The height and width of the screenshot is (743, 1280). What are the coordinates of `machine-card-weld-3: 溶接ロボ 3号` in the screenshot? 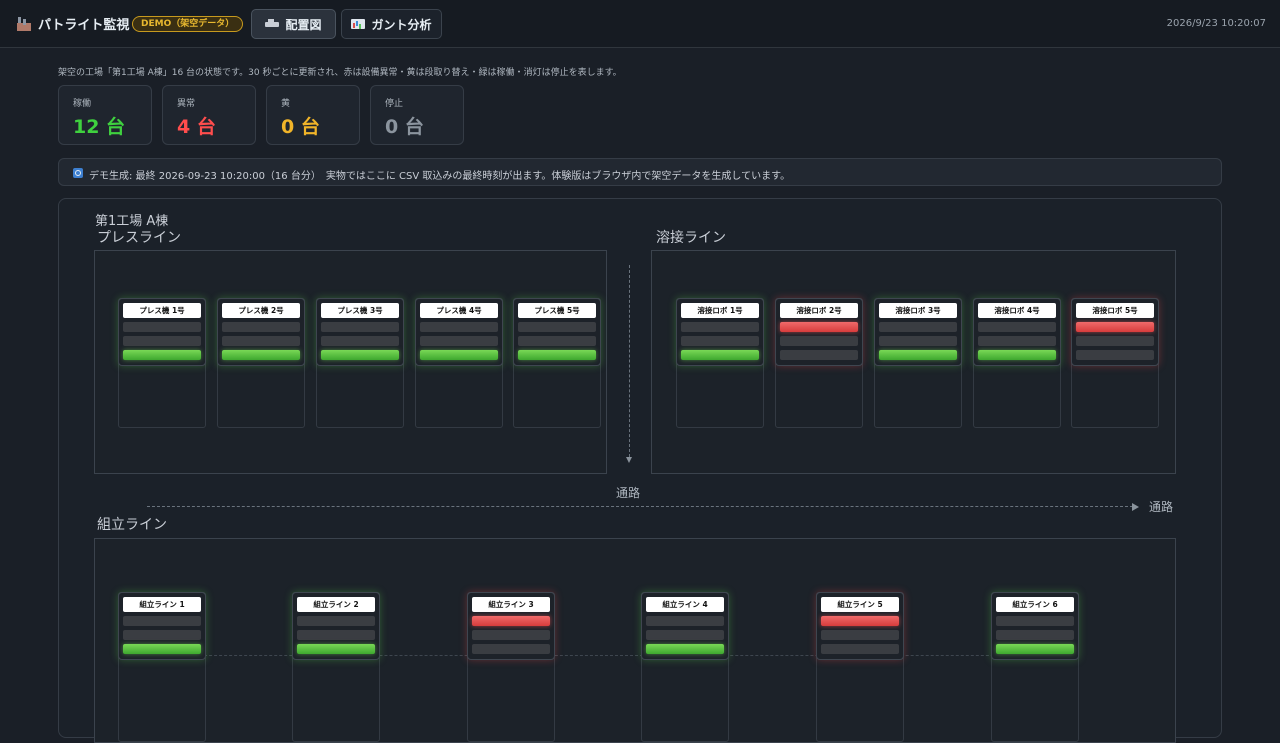 It's located at (918, 332).